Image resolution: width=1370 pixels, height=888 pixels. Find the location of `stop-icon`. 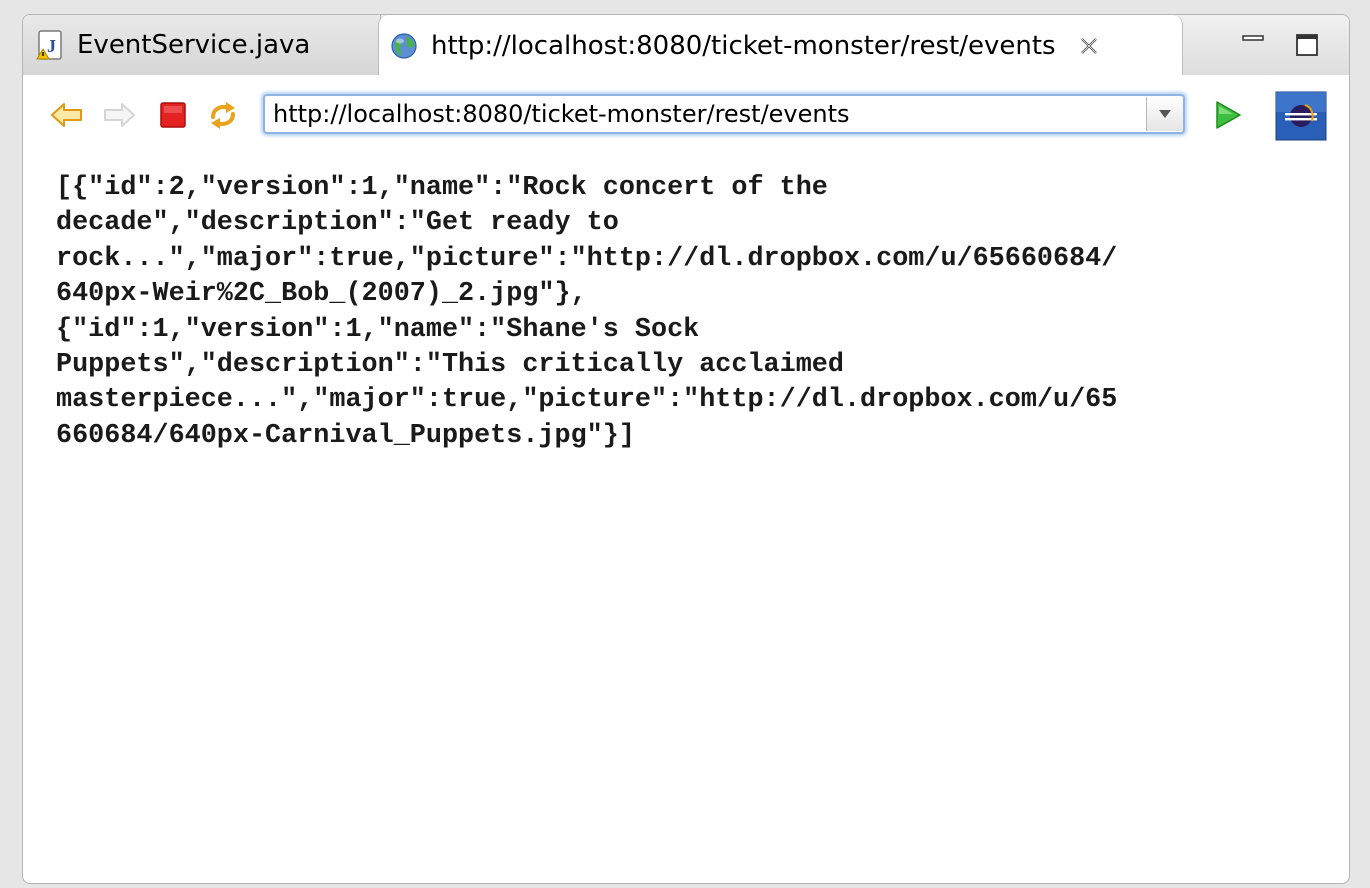

stop-icon is located at coordinates (173, 115).